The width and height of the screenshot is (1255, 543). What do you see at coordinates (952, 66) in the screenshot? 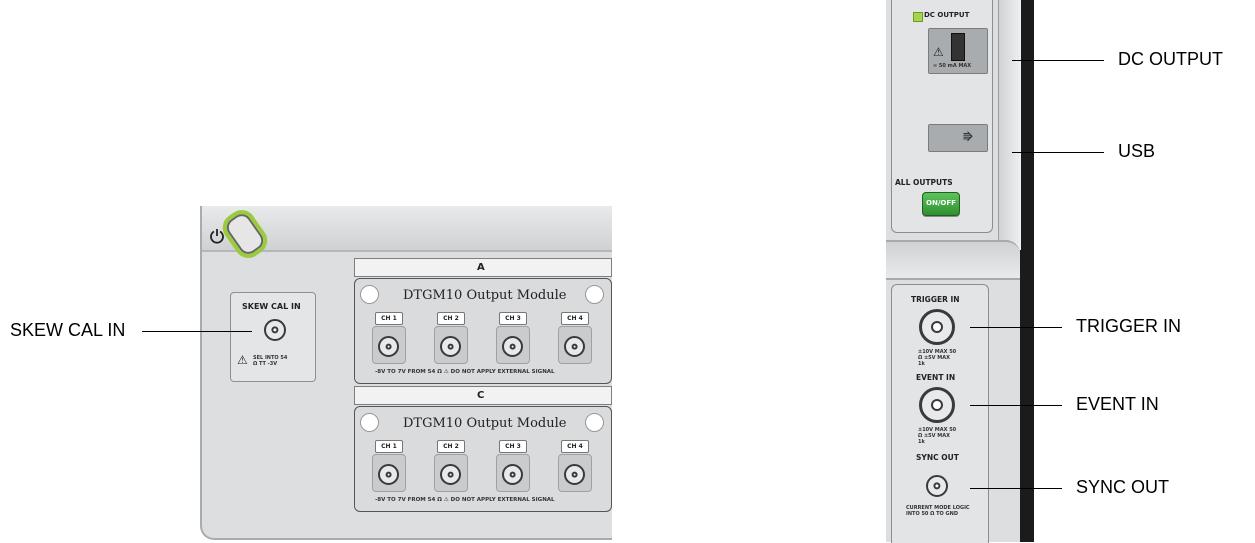
I see `dc-output-spec: ≈ 50 mA MAX` at bounding box center [952, 66].